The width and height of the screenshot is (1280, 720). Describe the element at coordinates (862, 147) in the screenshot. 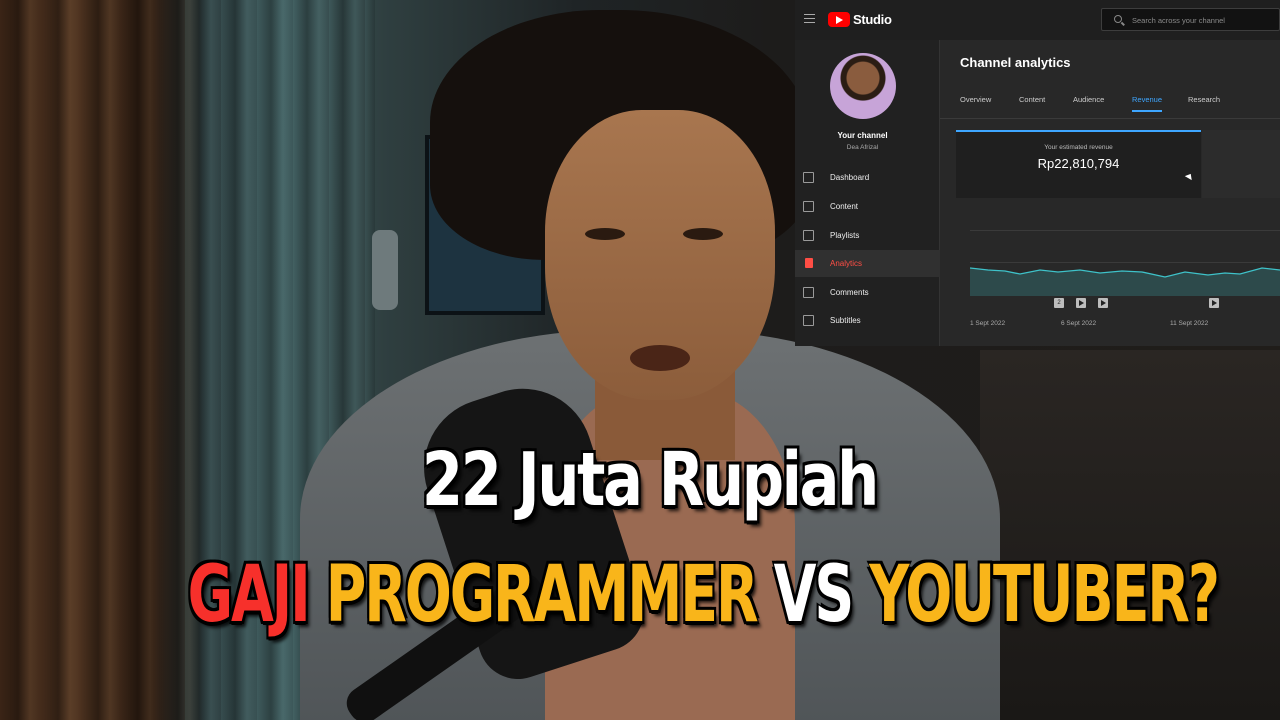

I see `channel-name: Dea Afrizal` at that location.